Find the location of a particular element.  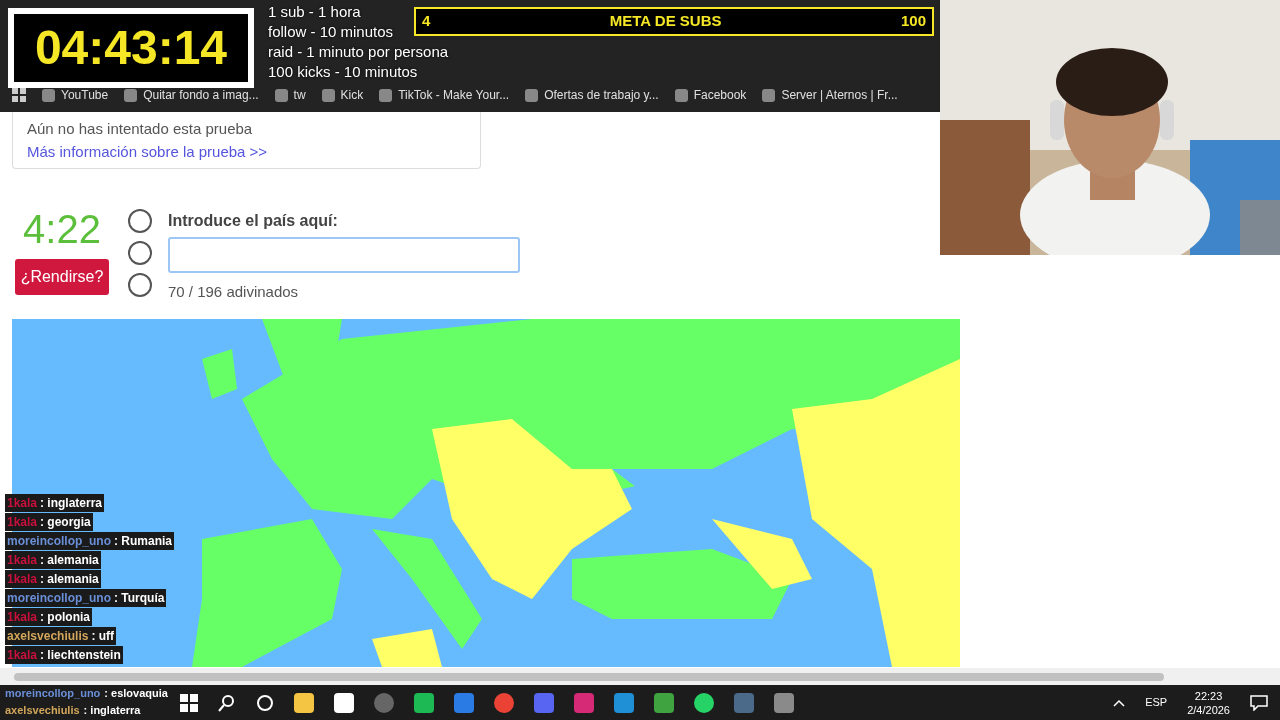

chat-message: : liechtenstein is located at coordinates (80, 655).